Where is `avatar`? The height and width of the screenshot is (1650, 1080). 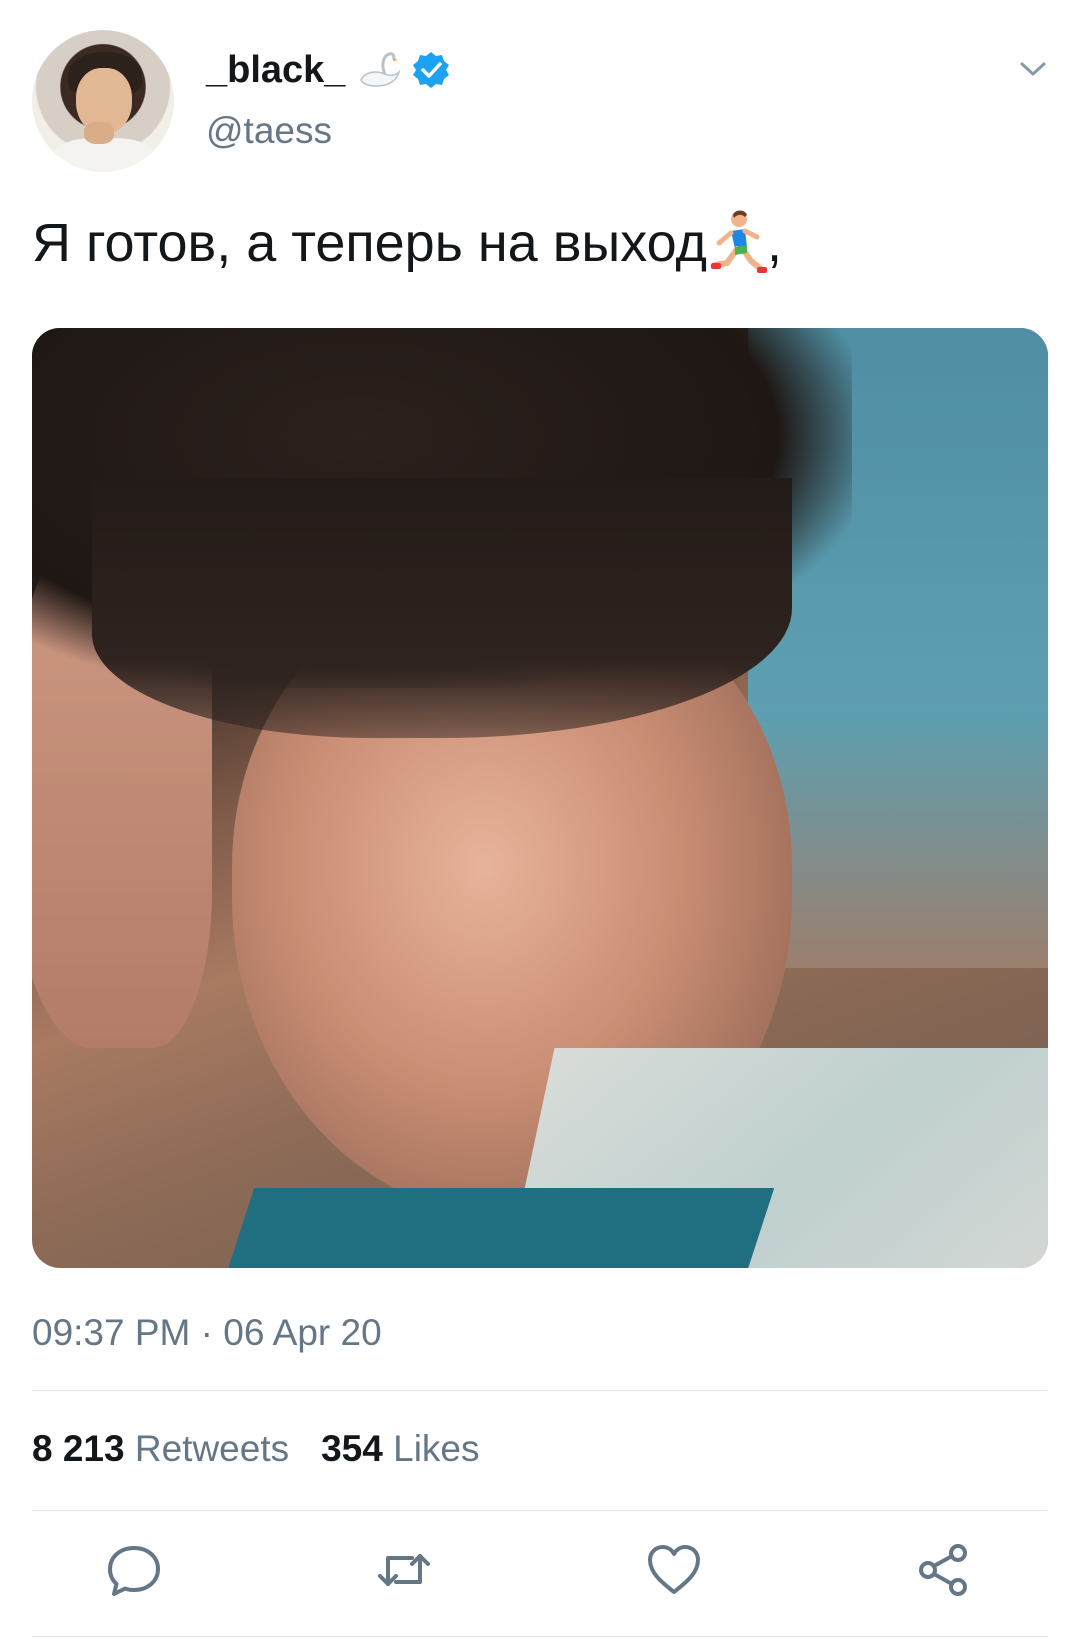 avatar is located at coordinates (103, 101).